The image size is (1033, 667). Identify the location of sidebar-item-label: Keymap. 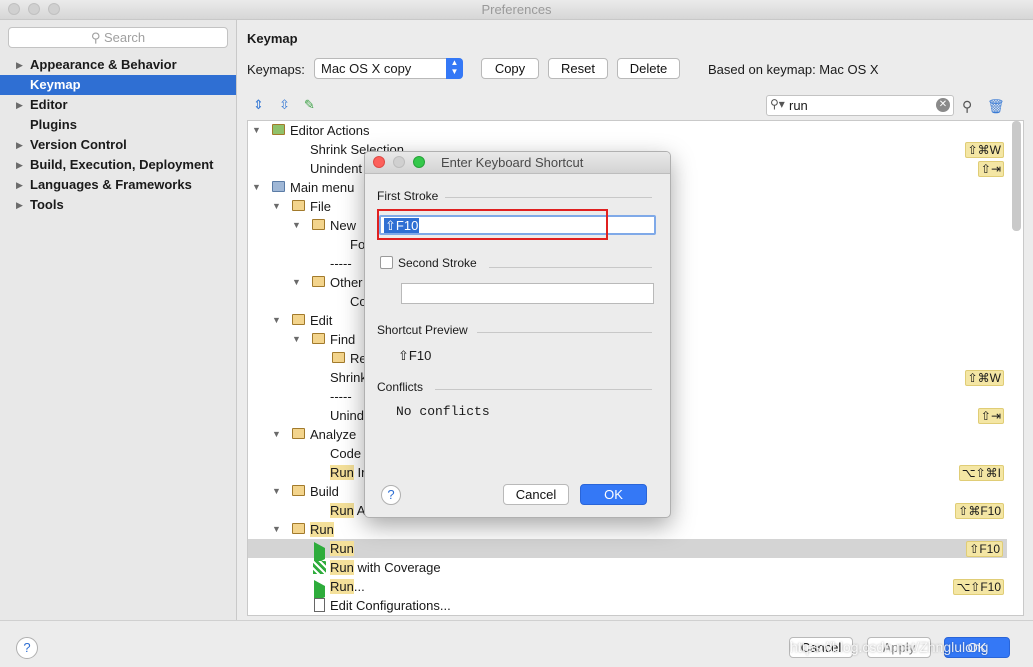
(55, 84).